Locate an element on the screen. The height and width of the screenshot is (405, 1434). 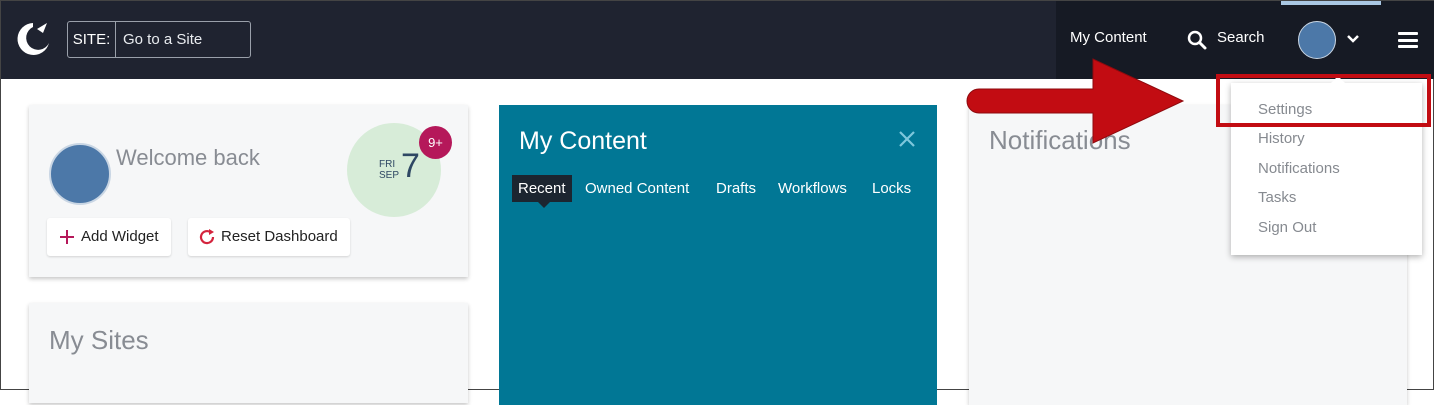
my-sites-card: My Sites is located at coordinates (248, 353).